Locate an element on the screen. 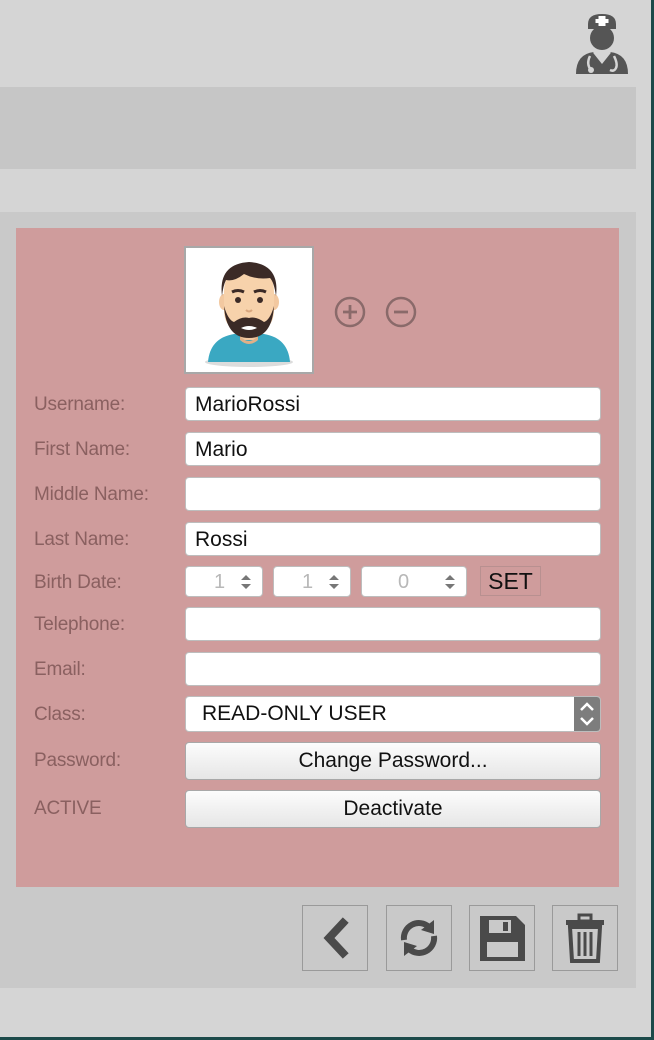 The height and width of the screenshot is (1040, 654). delete-button is located at coordinates (585, 938).